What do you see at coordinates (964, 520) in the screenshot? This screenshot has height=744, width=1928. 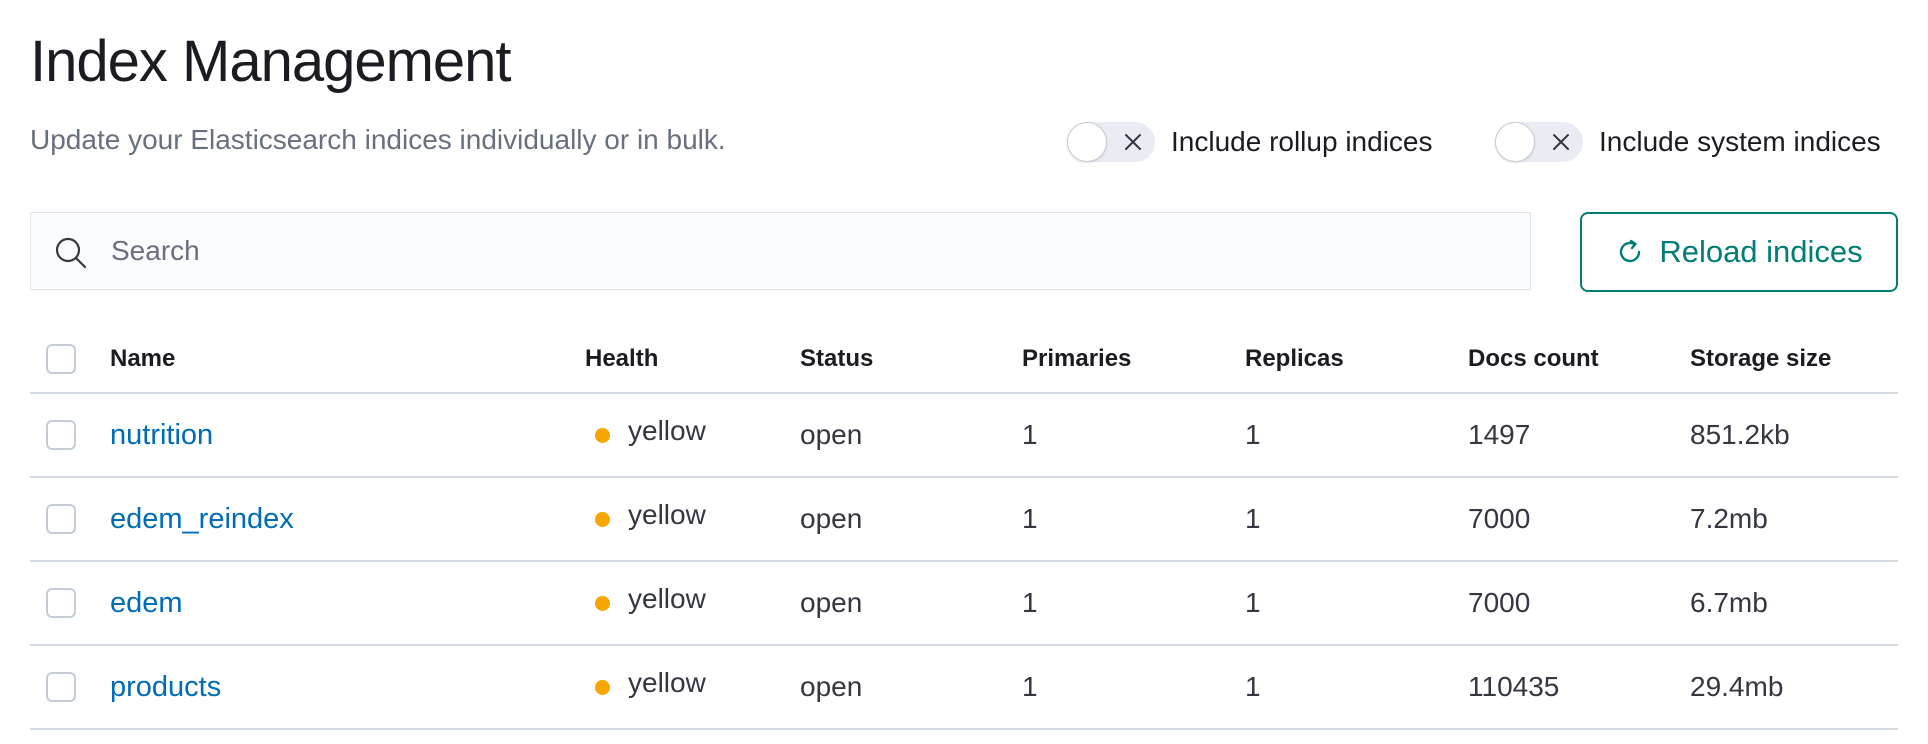 I see `table-row: edem_reindex yellow open 1 1 7000 7.2mb` at bounding box center [964, 520].